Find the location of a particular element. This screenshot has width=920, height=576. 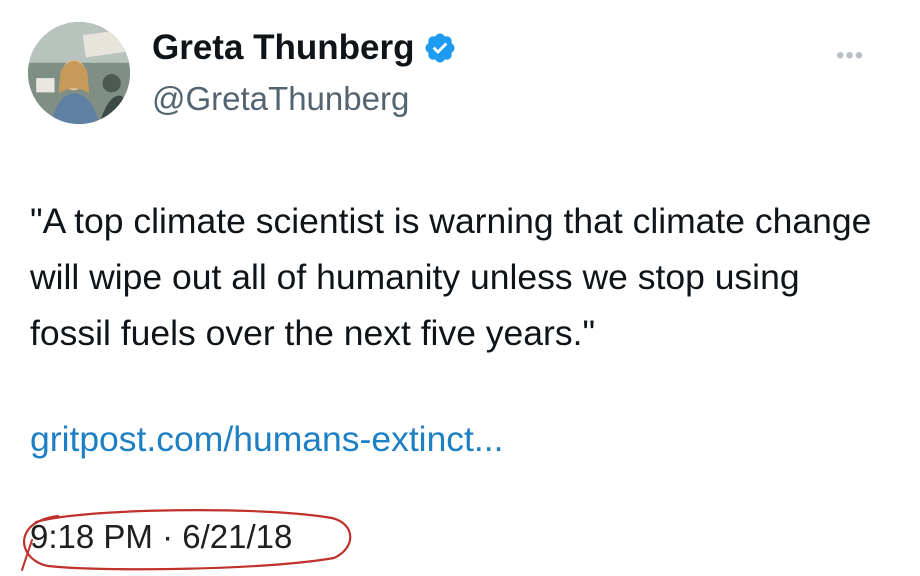

author-row: Greta Thunberg is located at coordinates (304, 47).